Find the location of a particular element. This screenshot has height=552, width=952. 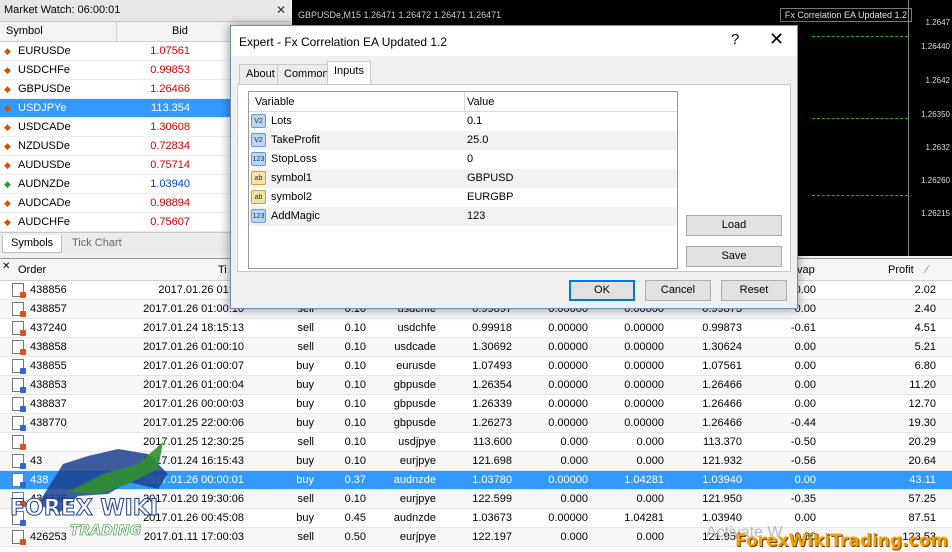

bid-price: 0.75714 is located at coordinates (170, 165).